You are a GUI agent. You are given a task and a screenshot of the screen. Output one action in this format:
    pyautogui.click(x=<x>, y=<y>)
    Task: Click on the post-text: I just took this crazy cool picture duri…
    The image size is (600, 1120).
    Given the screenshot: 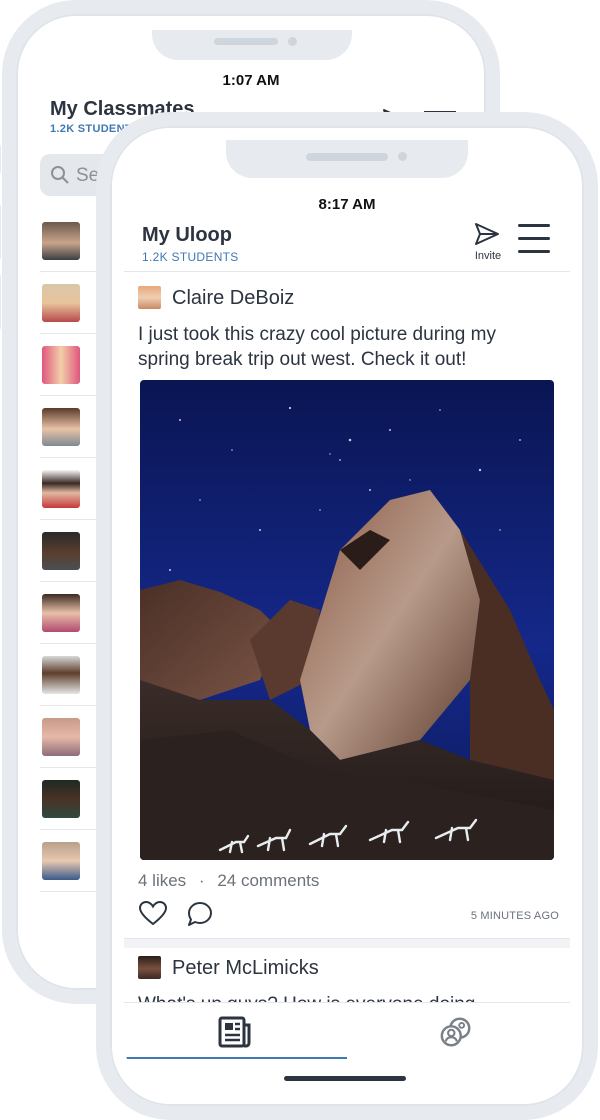 What is the action you would take?
    pyautogui.click(x=317, y=347)
    